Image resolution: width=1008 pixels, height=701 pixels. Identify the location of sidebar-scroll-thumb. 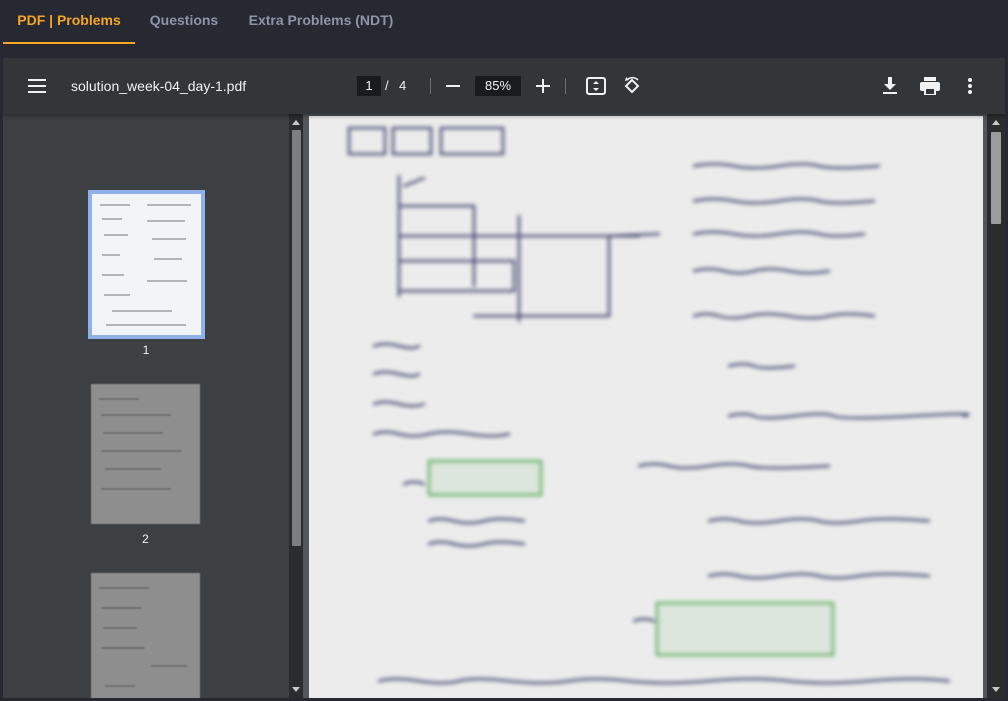
(296, 338).